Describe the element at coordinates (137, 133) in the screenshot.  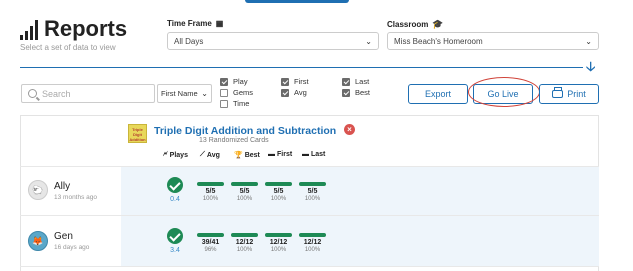
I see `activity-thumbnail: Triple Digit Addition` at that location.